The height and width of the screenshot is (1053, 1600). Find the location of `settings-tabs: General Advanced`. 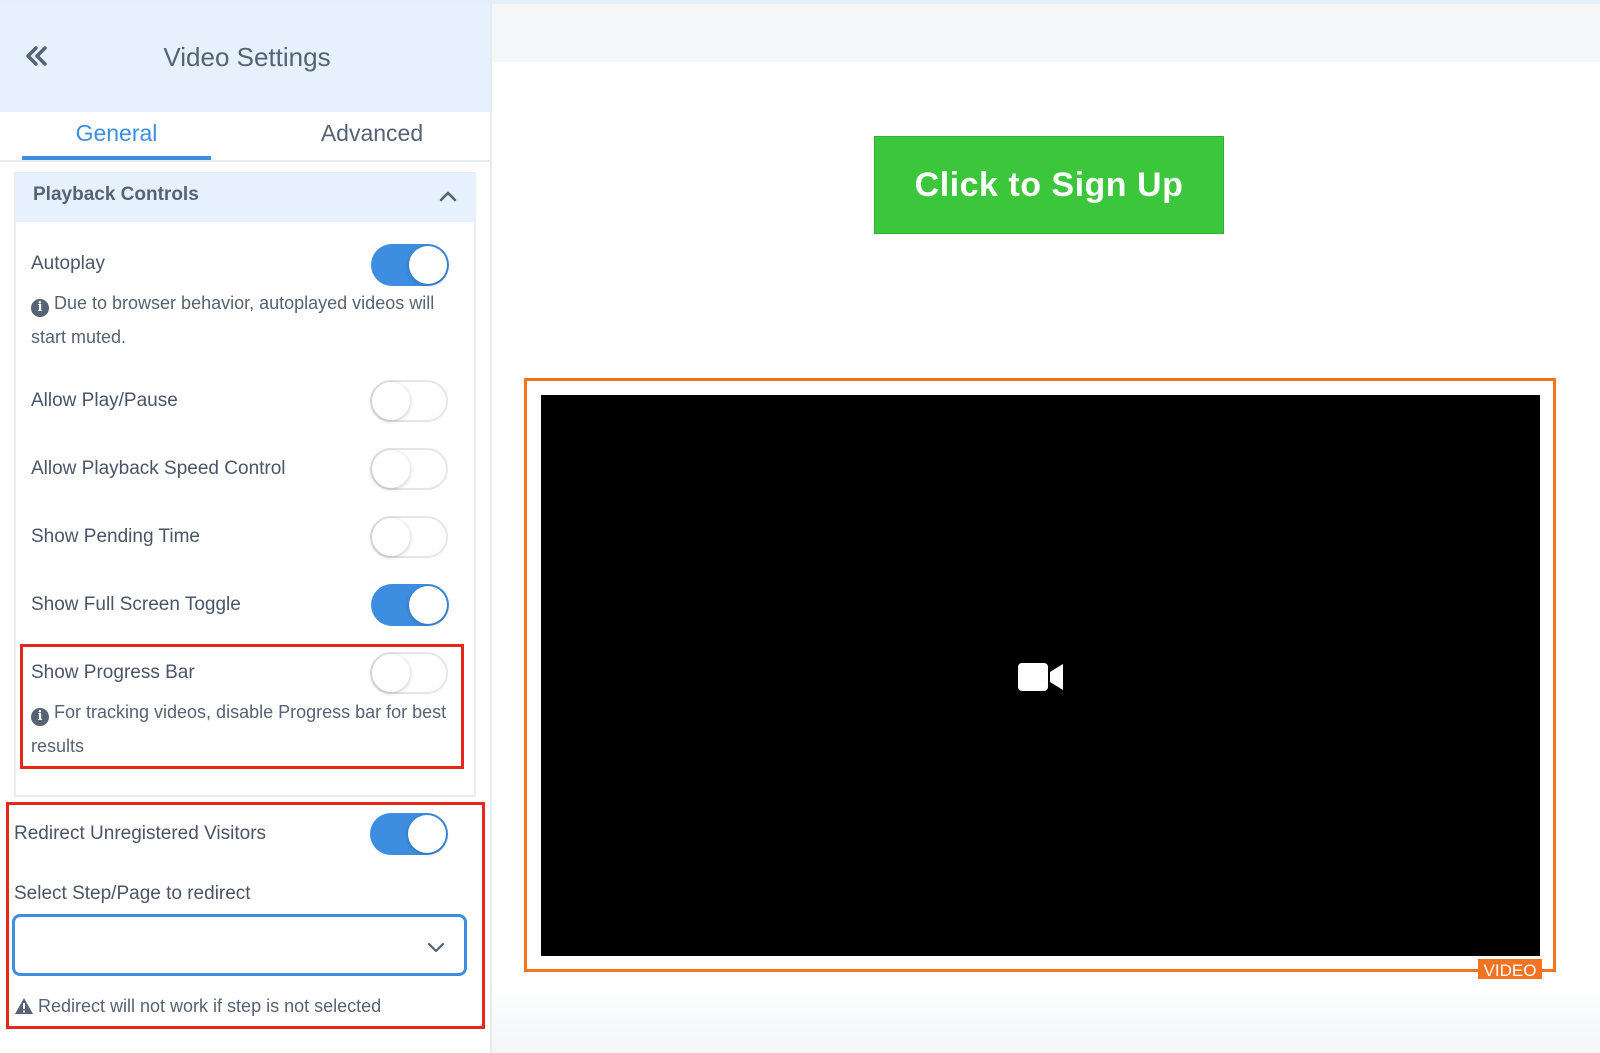

settings-tabs: General Advanced is located at coordinates (245, 137).